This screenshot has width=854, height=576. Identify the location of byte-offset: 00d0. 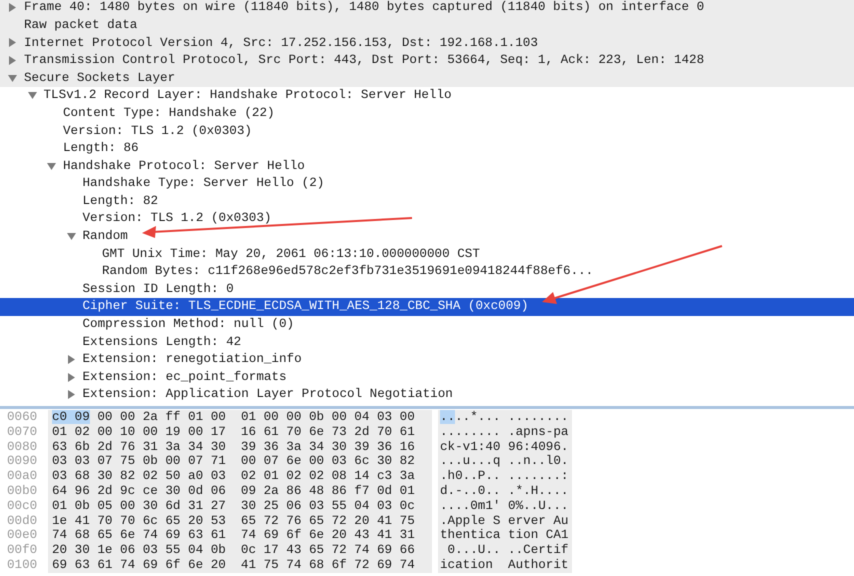
(22, 521).